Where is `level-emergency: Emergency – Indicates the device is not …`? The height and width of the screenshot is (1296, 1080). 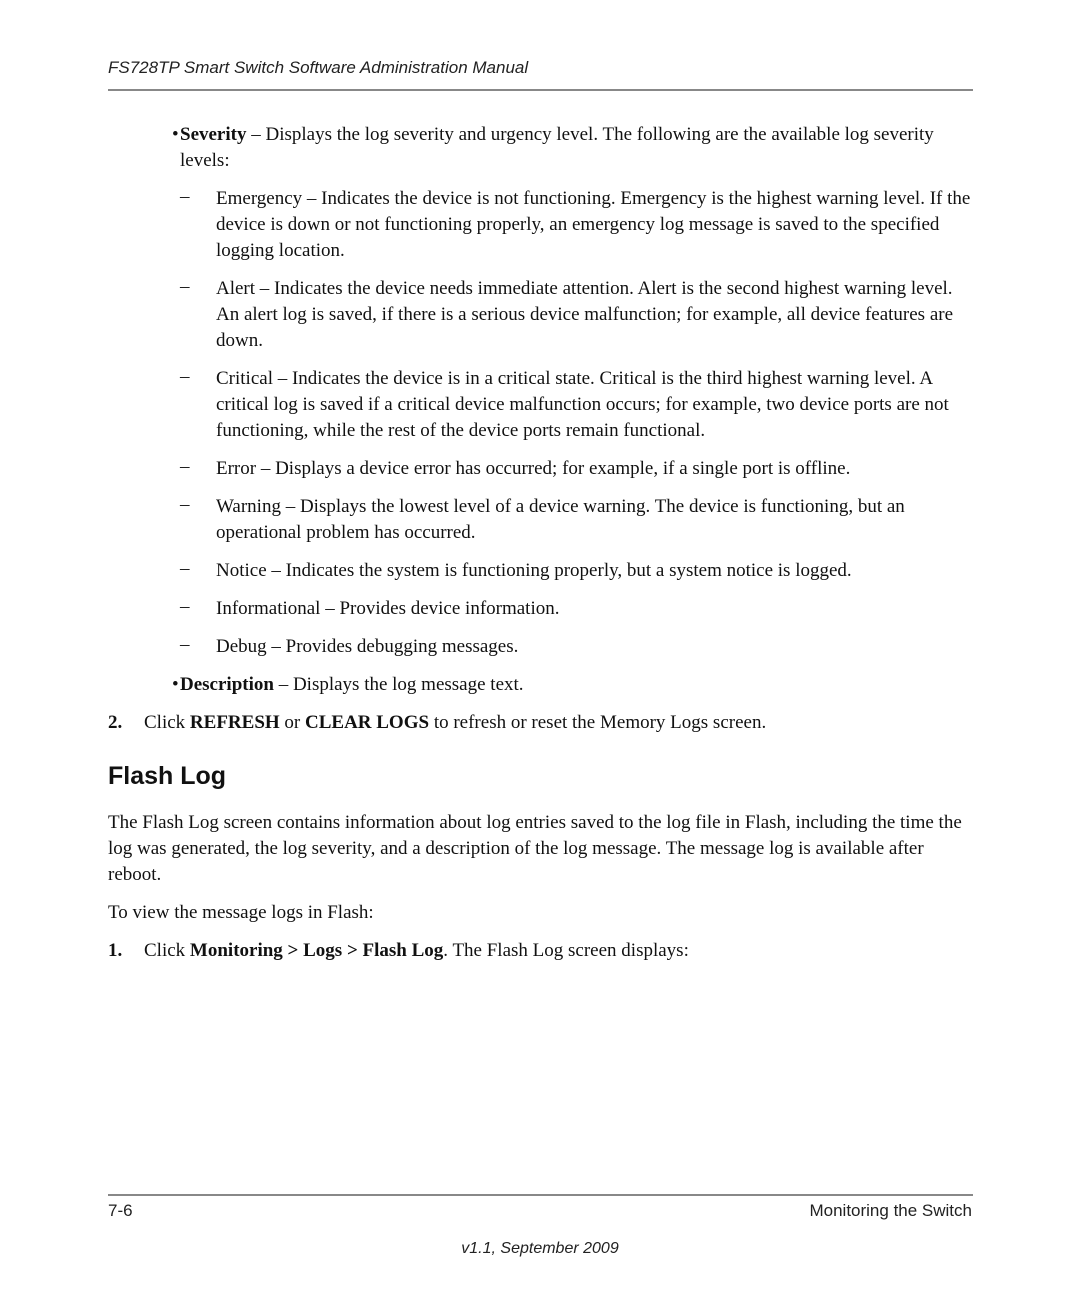
level-emergency: Emergency – Indicates the device is not … is located at coordinates (593, 224).